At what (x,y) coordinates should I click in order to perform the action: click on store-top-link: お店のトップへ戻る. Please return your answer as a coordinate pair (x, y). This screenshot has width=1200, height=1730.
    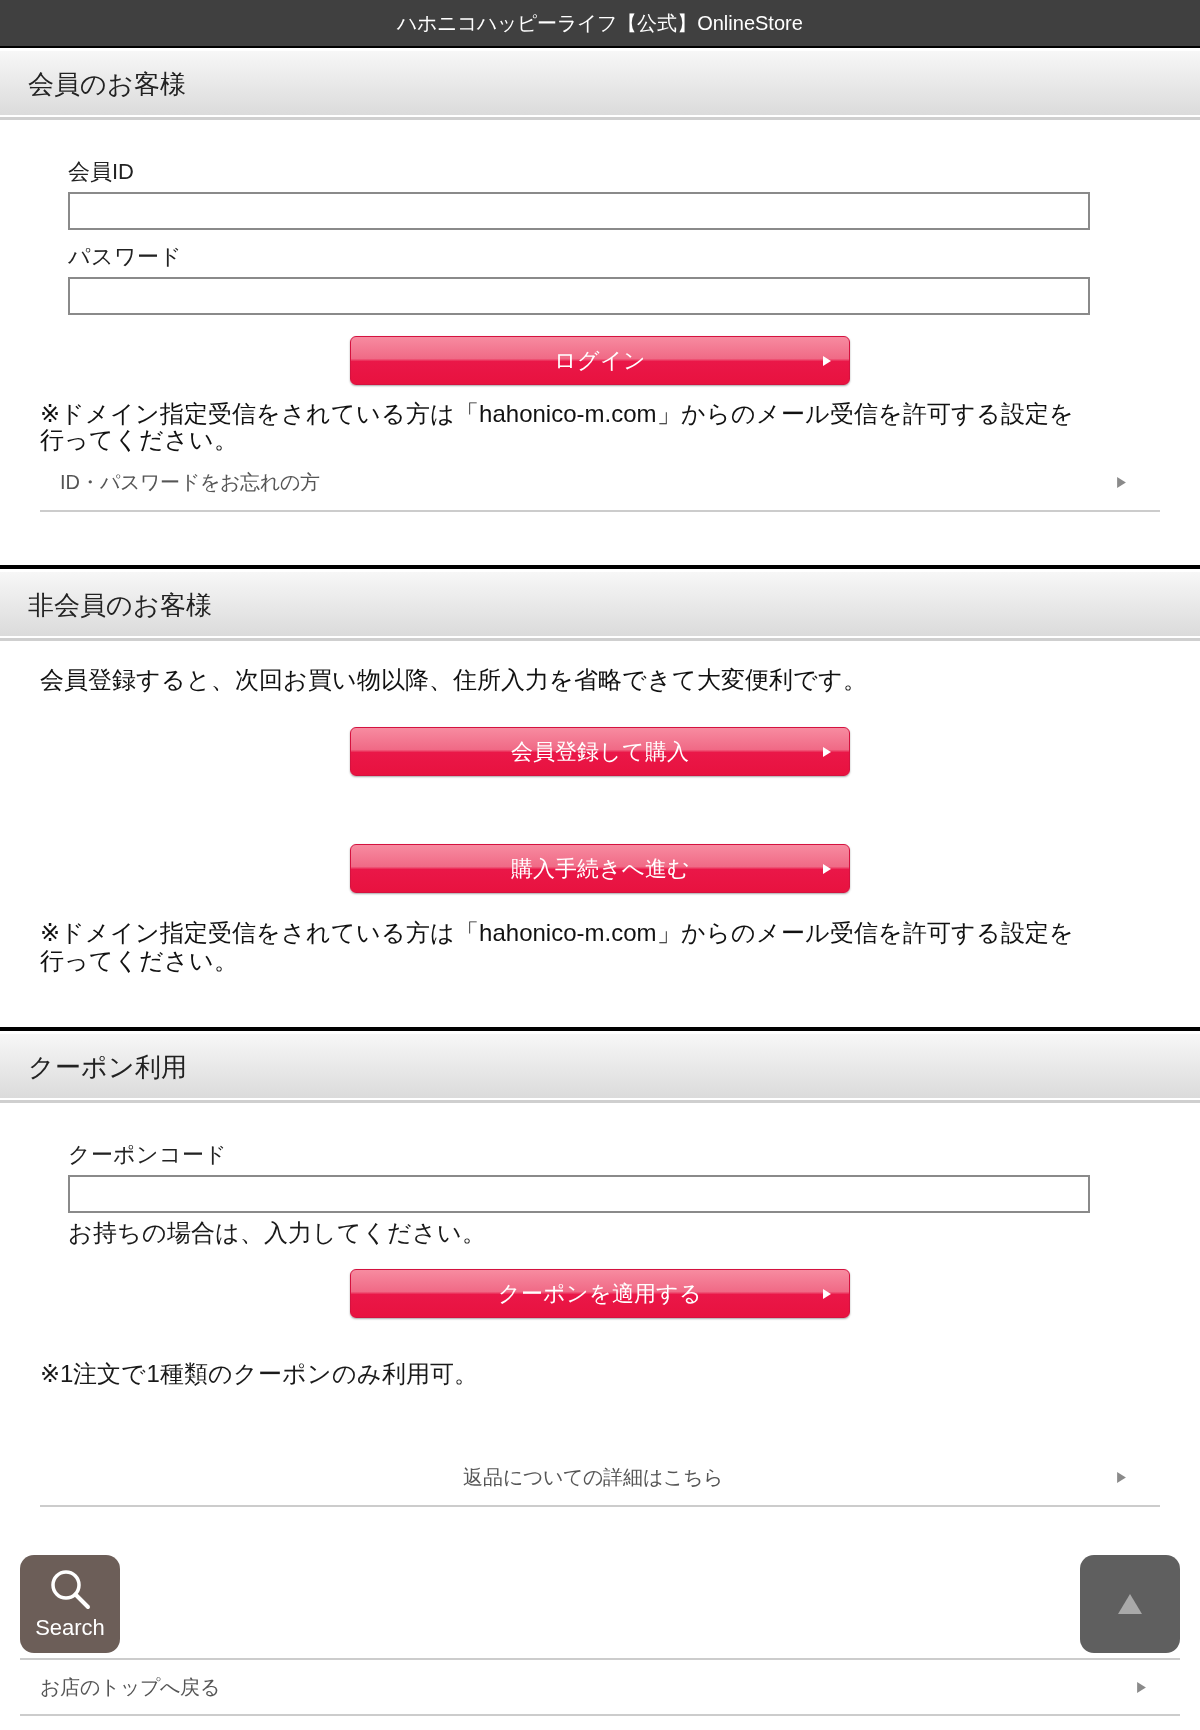
    Looking at the image, I should click on (600, 1687).